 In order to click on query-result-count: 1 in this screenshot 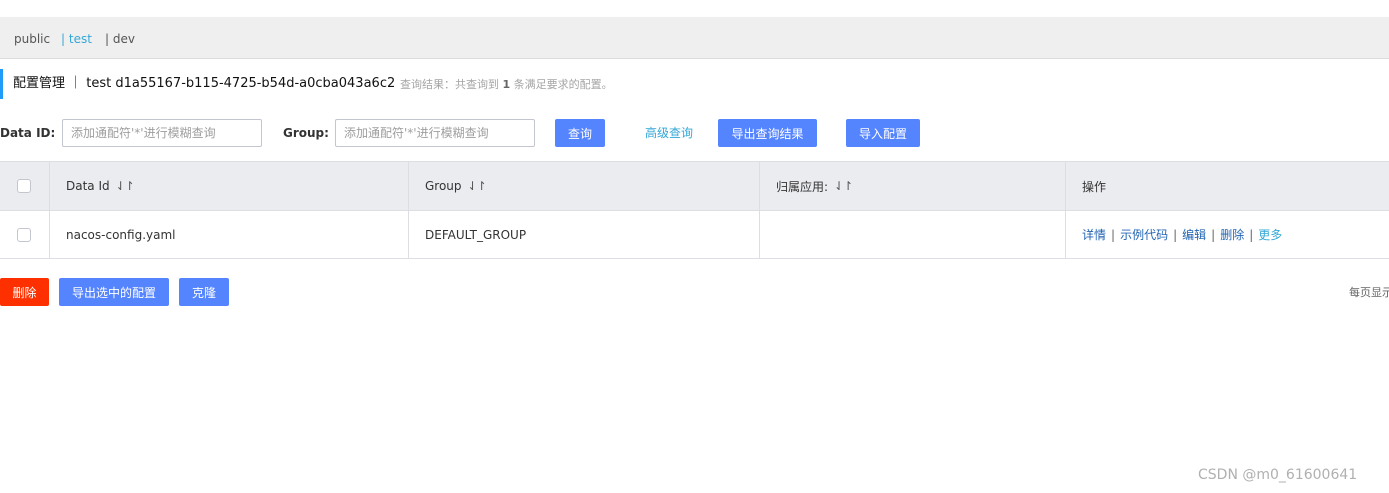, I will do `click(506, 84)`.